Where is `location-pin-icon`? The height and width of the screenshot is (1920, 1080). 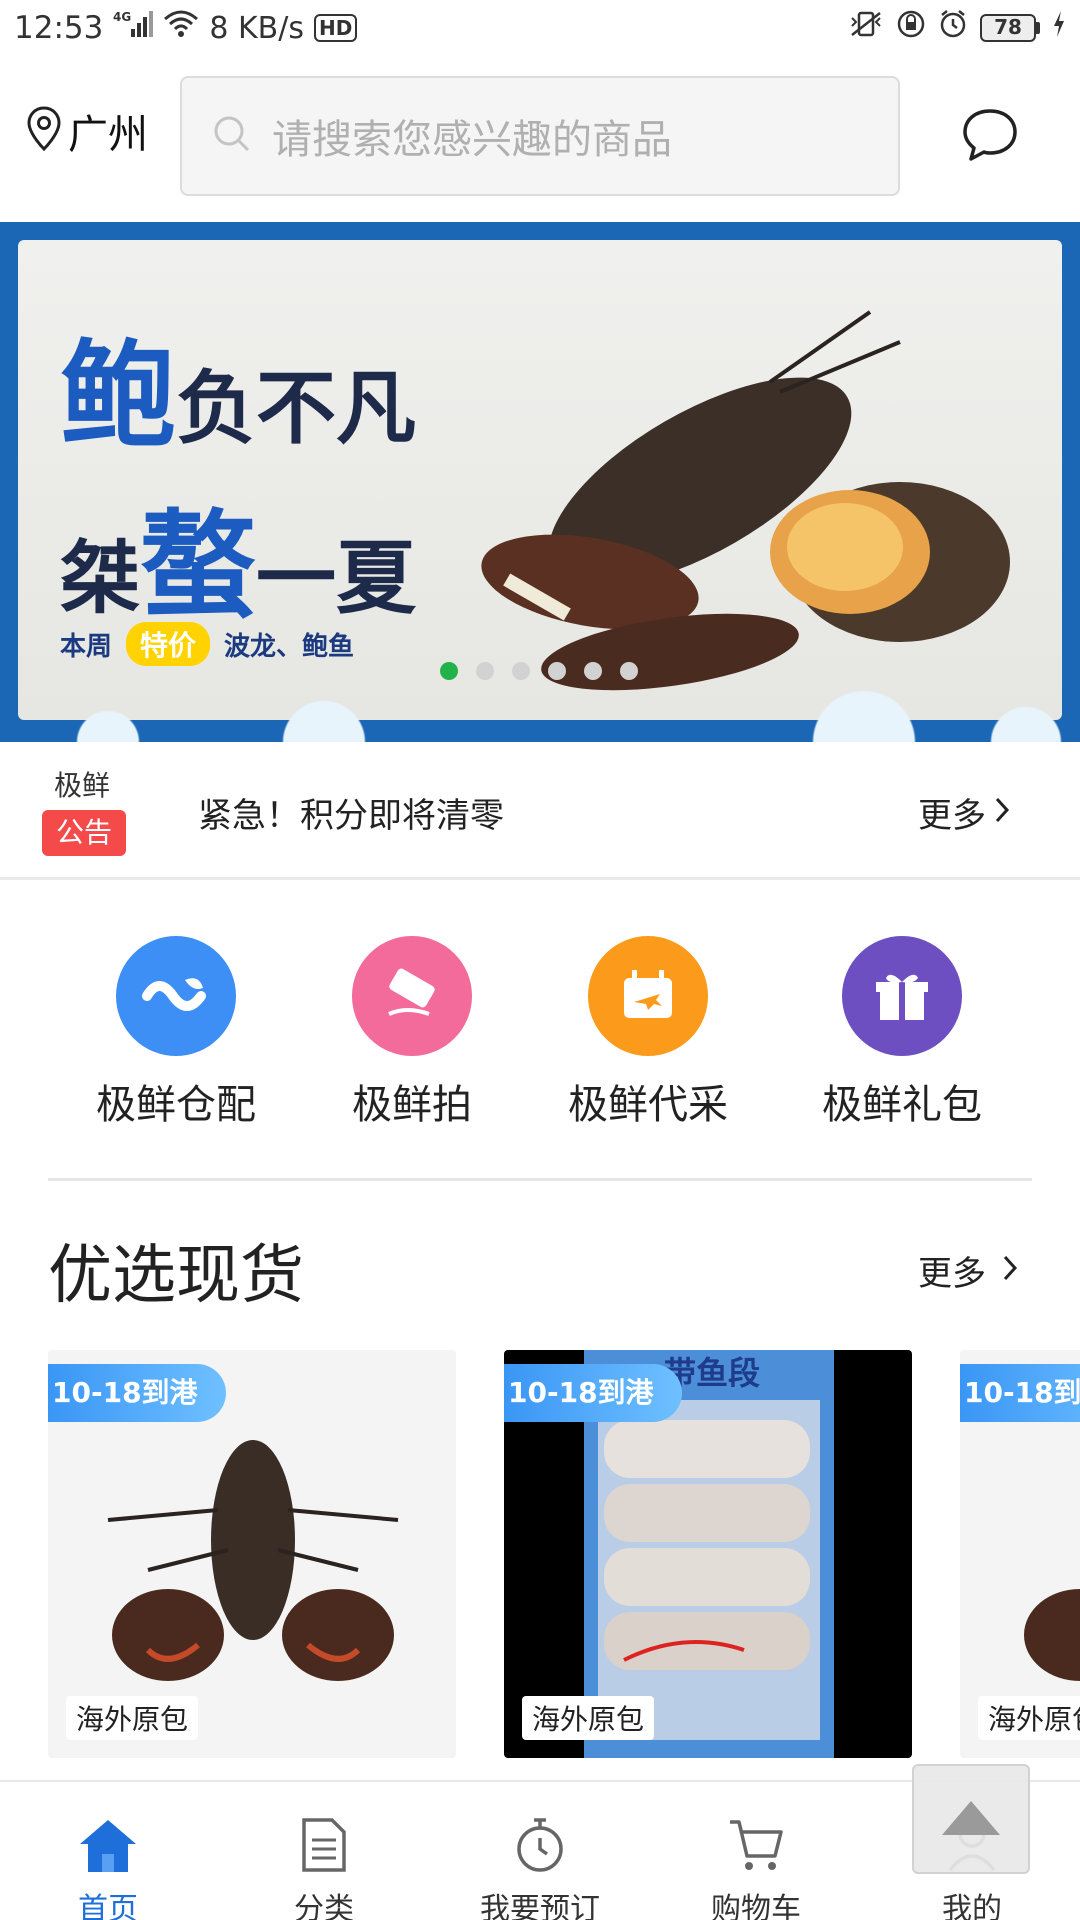 location-pin-icon is located at coordinates (44, 131).